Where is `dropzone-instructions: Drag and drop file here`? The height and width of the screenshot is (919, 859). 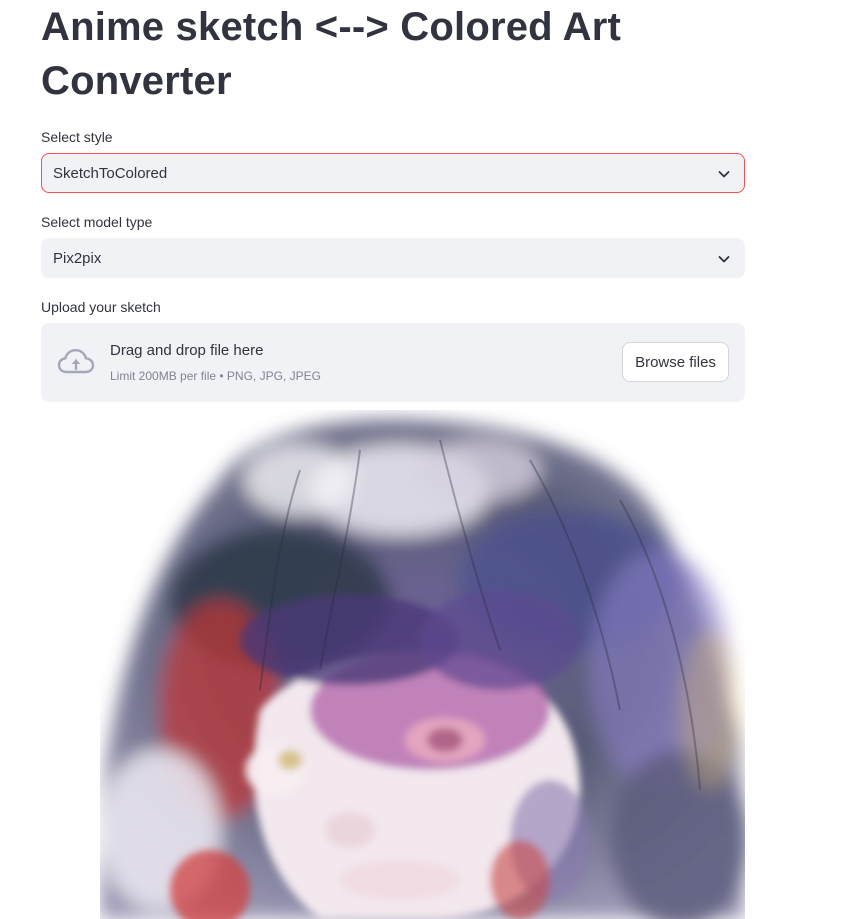 dropzone-instructions: Drag and drop file here is located at coordinates (187, 350).